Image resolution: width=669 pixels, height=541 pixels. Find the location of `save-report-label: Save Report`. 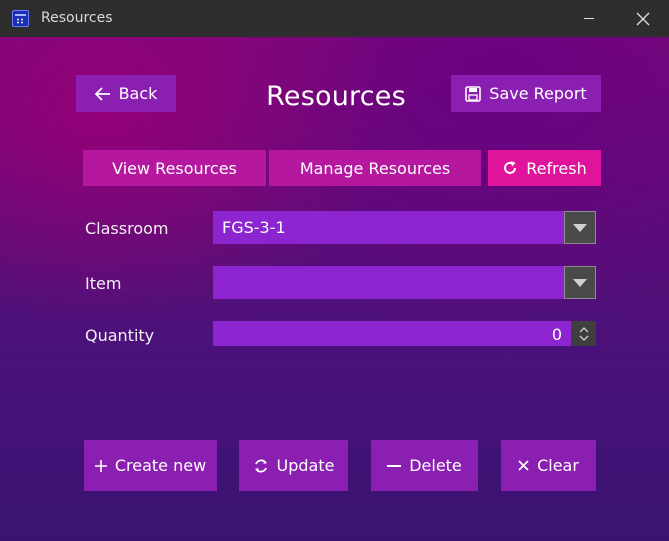

save-report-label: Save Report is located at coordinates (538, 93).